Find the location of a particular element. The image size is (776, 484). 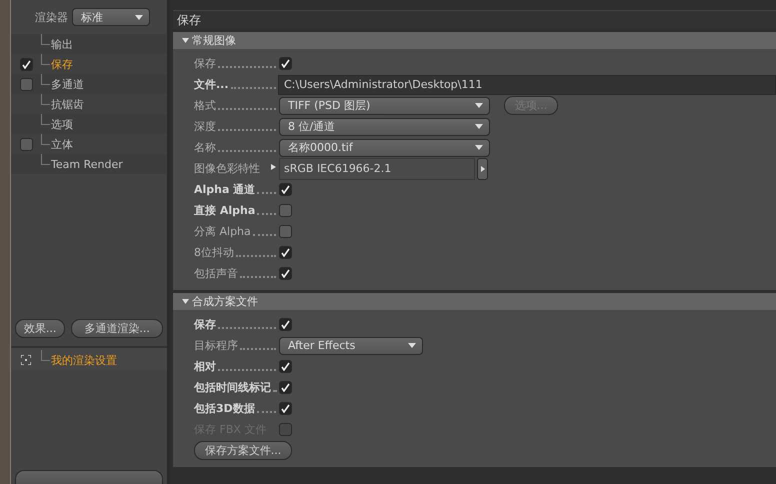

field-label: Alpha 通道 is located at coordinates (225, 189).